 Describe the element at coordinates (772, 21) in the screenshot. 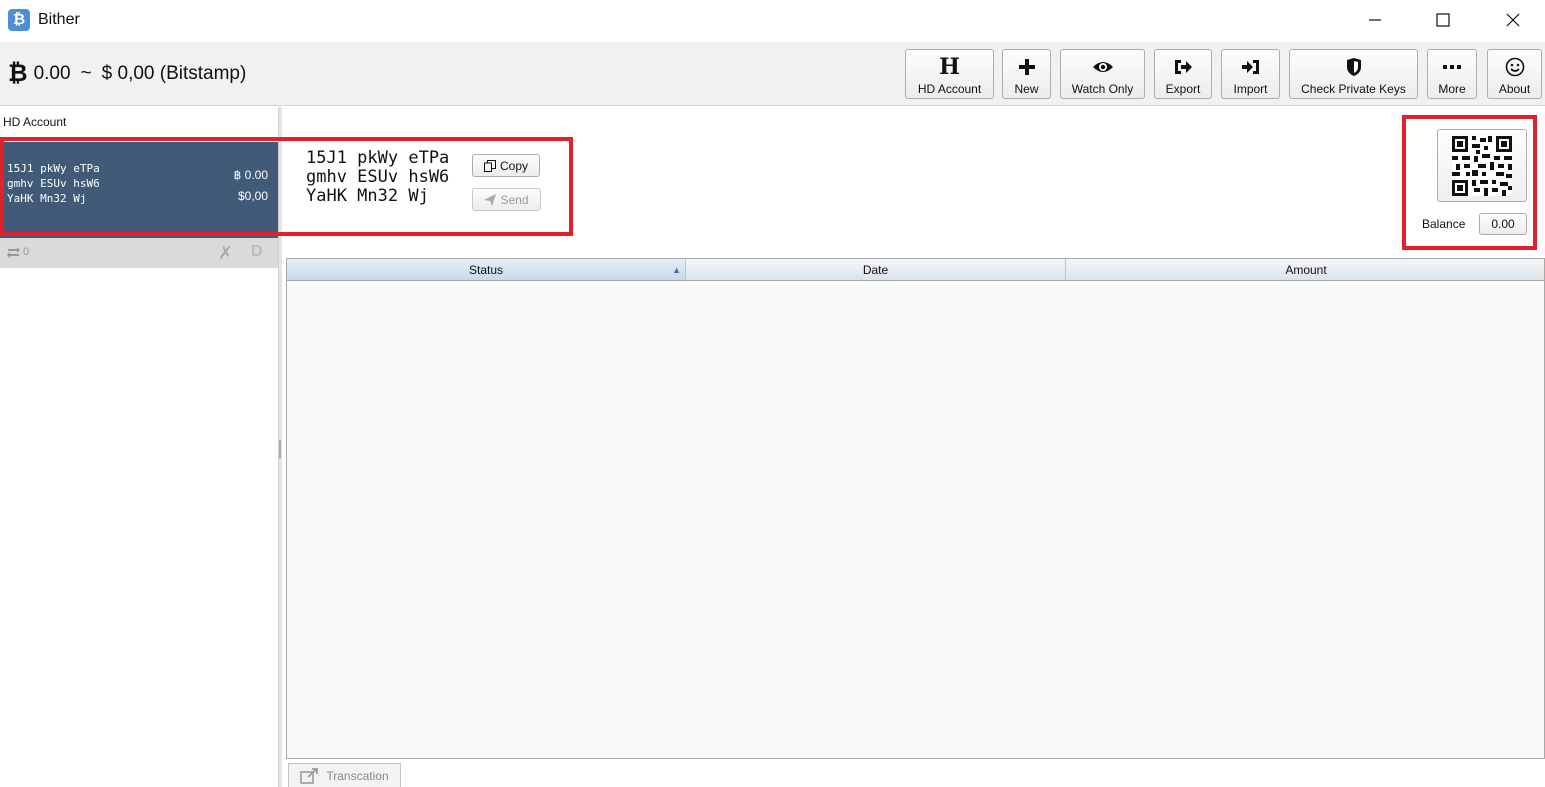

I see `title-bar: ₿ Bither` at that location.